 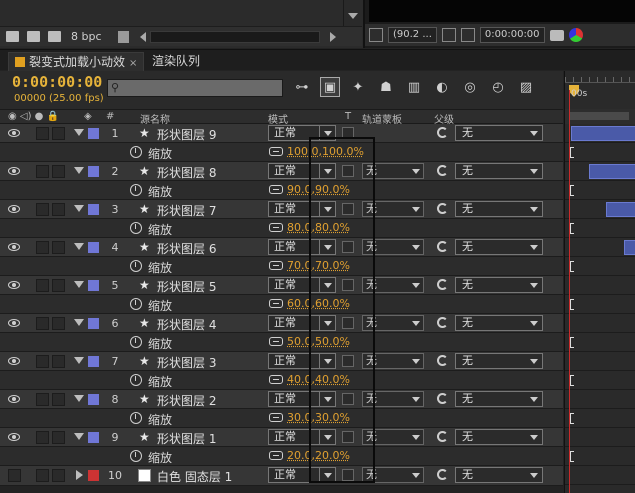 What do you see at coordinates (281, 247) in the screenshot?
I see `layer-row: 4 ★ 形状图层 6 正常 无 无` at bounding box center [281, 247].